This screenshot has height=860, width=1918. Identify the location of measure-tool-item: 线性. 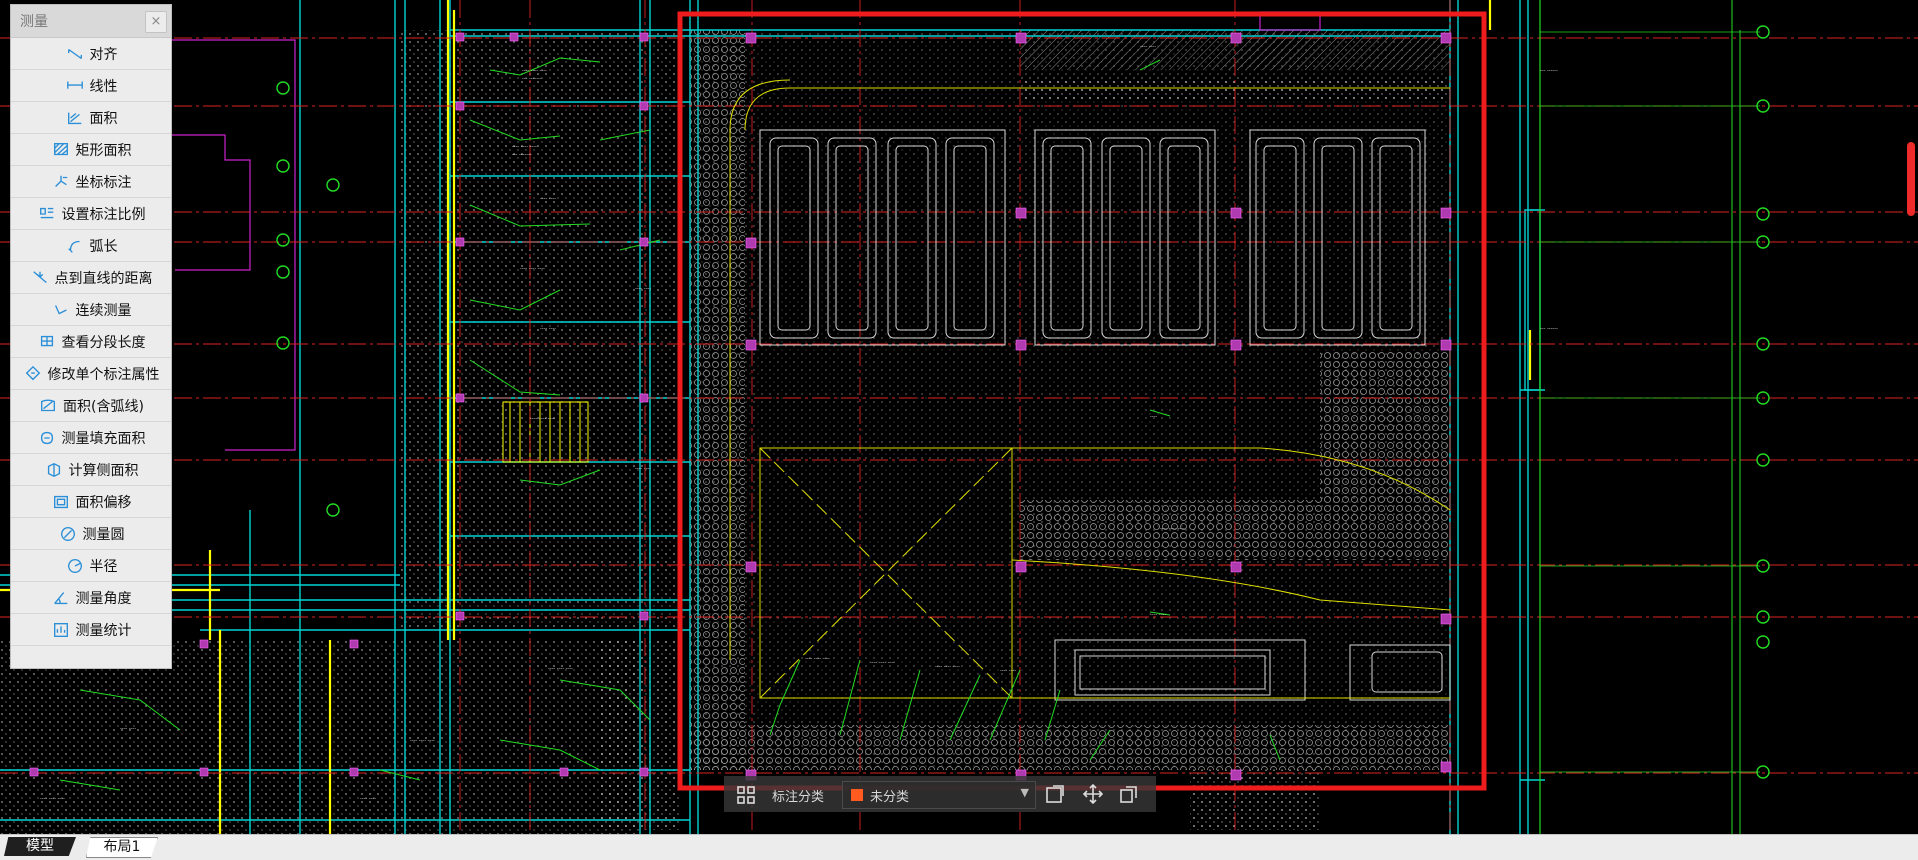
(91, 86).